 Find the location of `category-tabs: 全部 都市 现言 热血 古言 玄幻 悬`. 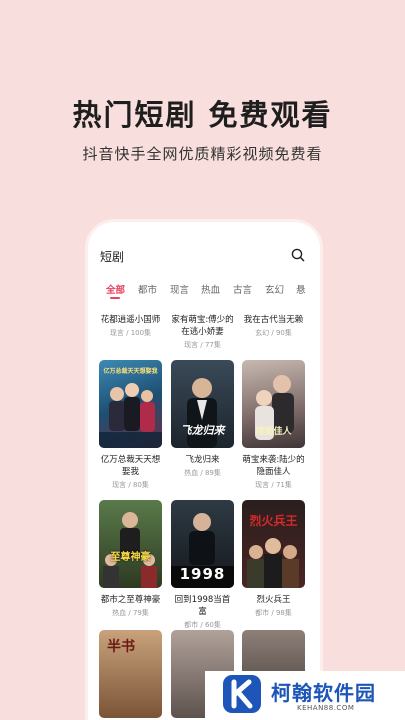

category-tabs: 全部 都市 现言 热血 古言 玄幻 悬 is located at coordinates (204, 292).